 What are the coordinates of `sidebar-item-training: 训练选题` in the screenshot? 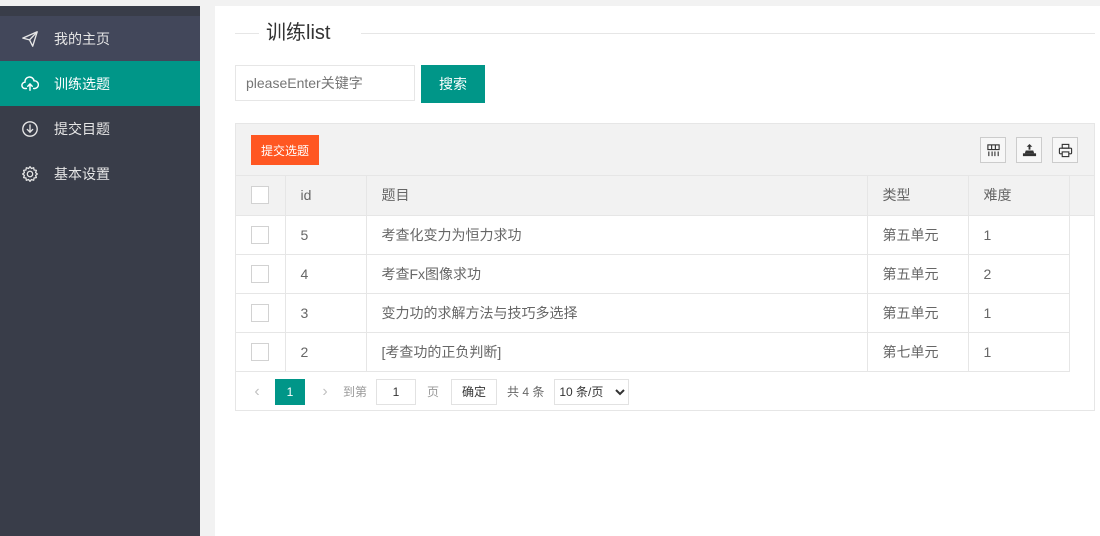 It's located at (100, 83).